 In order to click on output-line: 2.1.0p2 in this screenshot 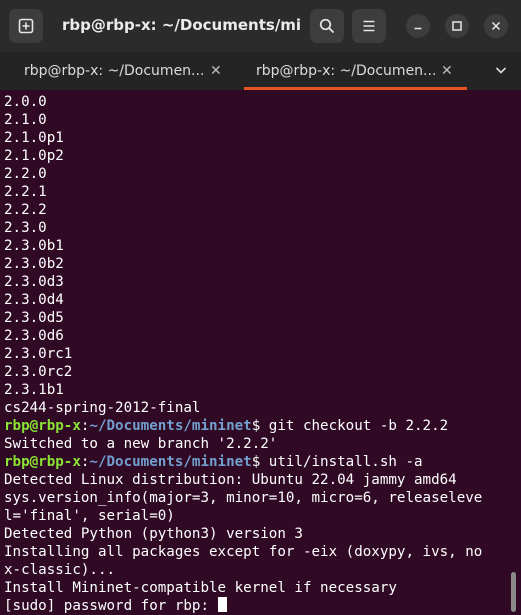, I will do `click(257, 156)`.